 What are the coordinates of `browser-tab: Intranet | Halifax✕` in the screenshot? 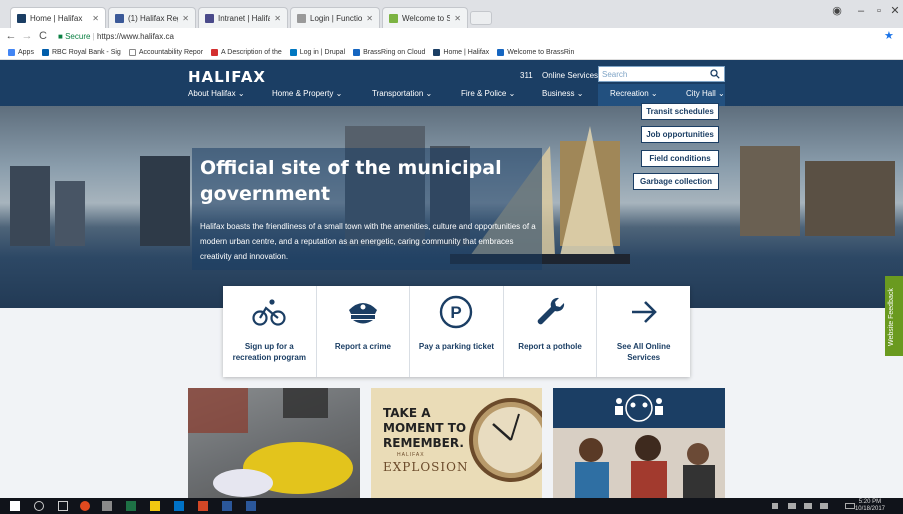 It's located at (243, 17).